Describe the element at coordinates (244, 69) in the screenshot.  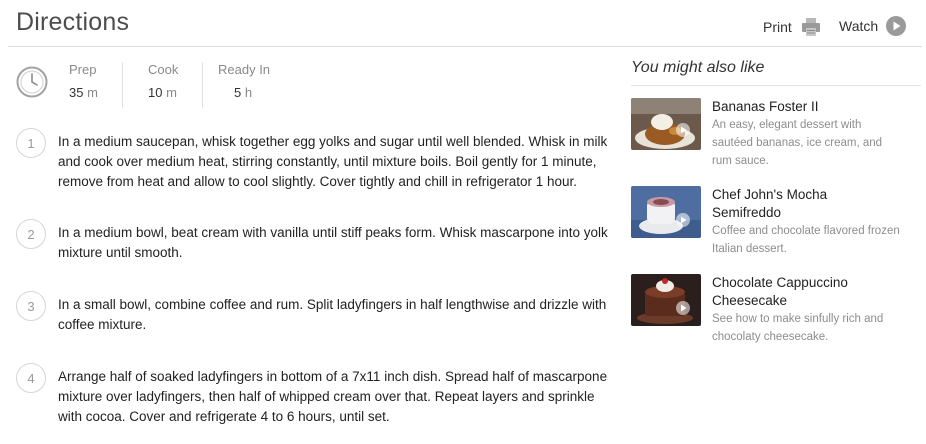
I see `ready-label: Ready In` at that location.